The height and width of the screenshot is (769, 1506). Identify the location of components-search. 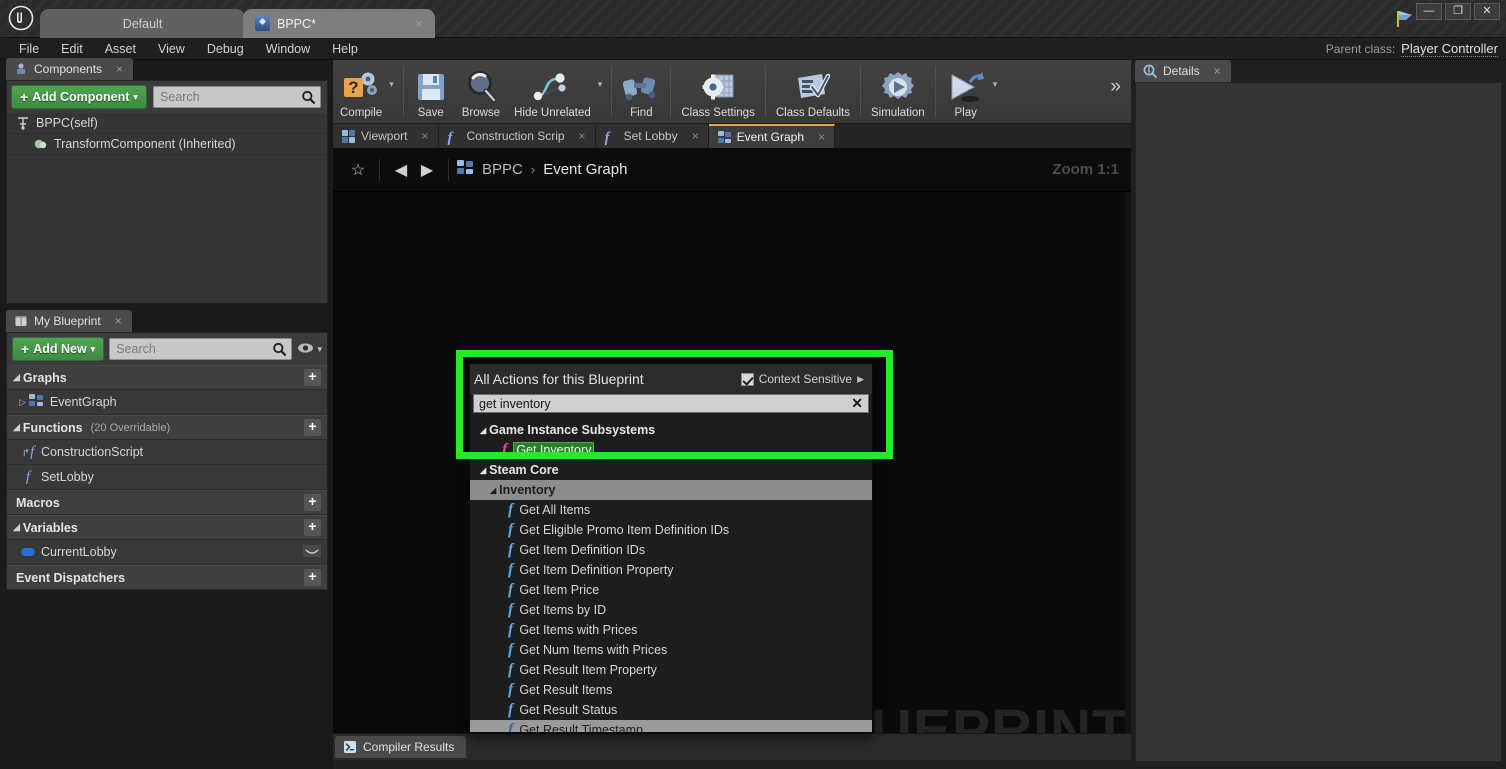
(236, 97).